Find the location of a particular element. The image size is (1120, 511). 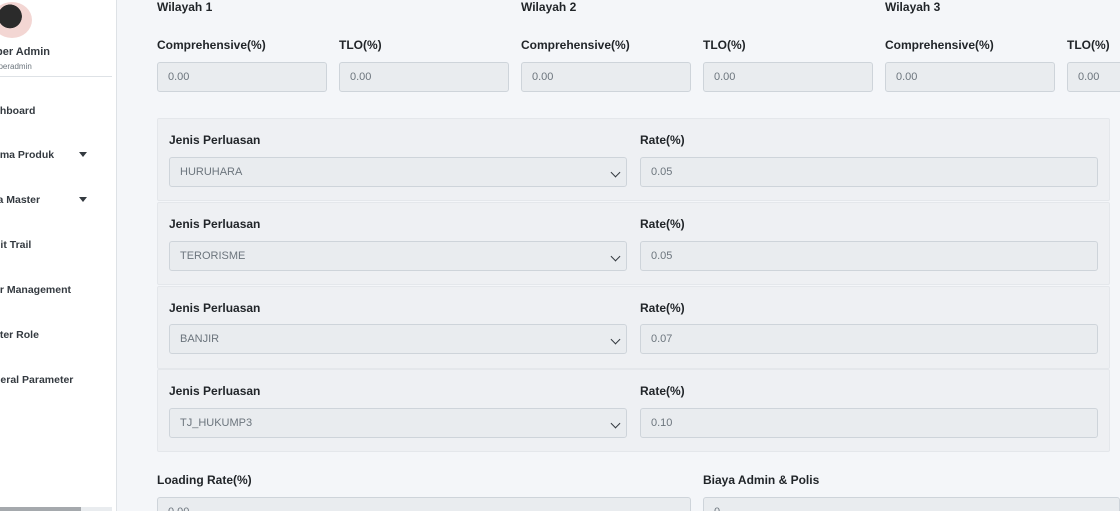

jenis-perluasan-select: HURUHARA is located at coordinates (398, 172).